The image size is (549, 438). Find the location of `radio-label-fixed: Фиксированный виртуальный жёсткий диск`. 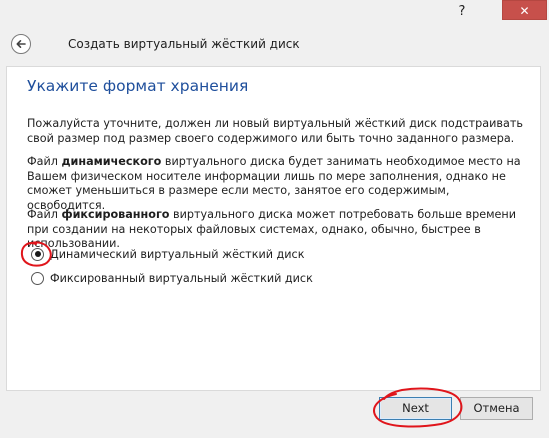

radio-label-fixed: Фиксированный виртуальный жёсткий диск is located at coordinates (181, 278).